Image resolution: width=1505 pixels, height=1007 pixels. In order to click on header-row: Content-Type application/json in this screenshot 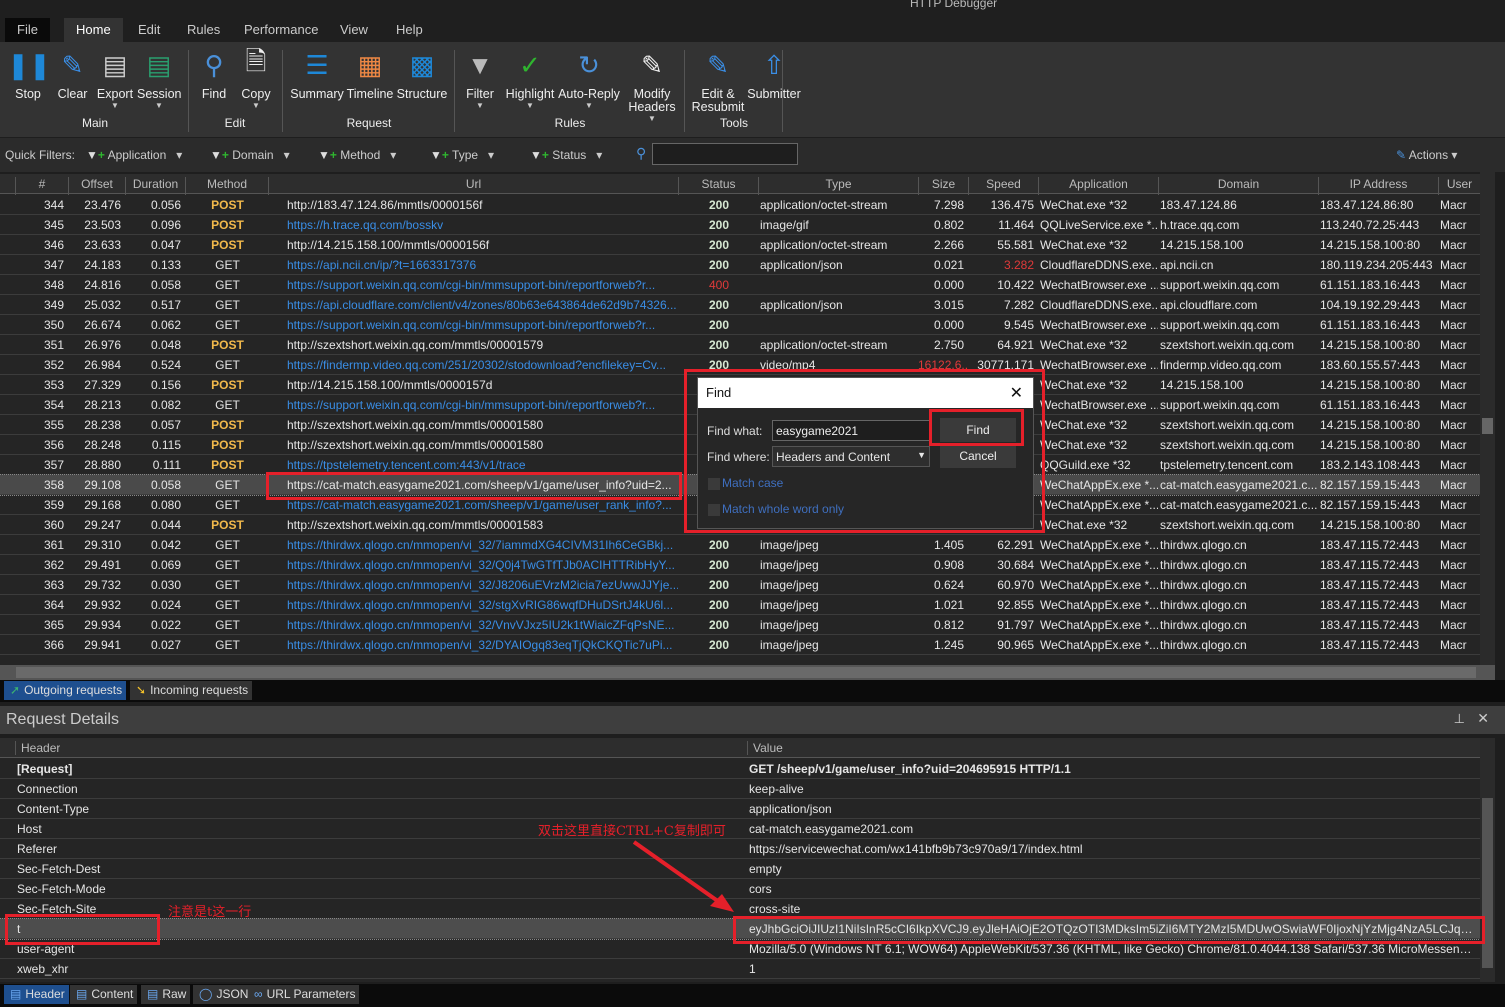, I will do `click(740, 809)`.